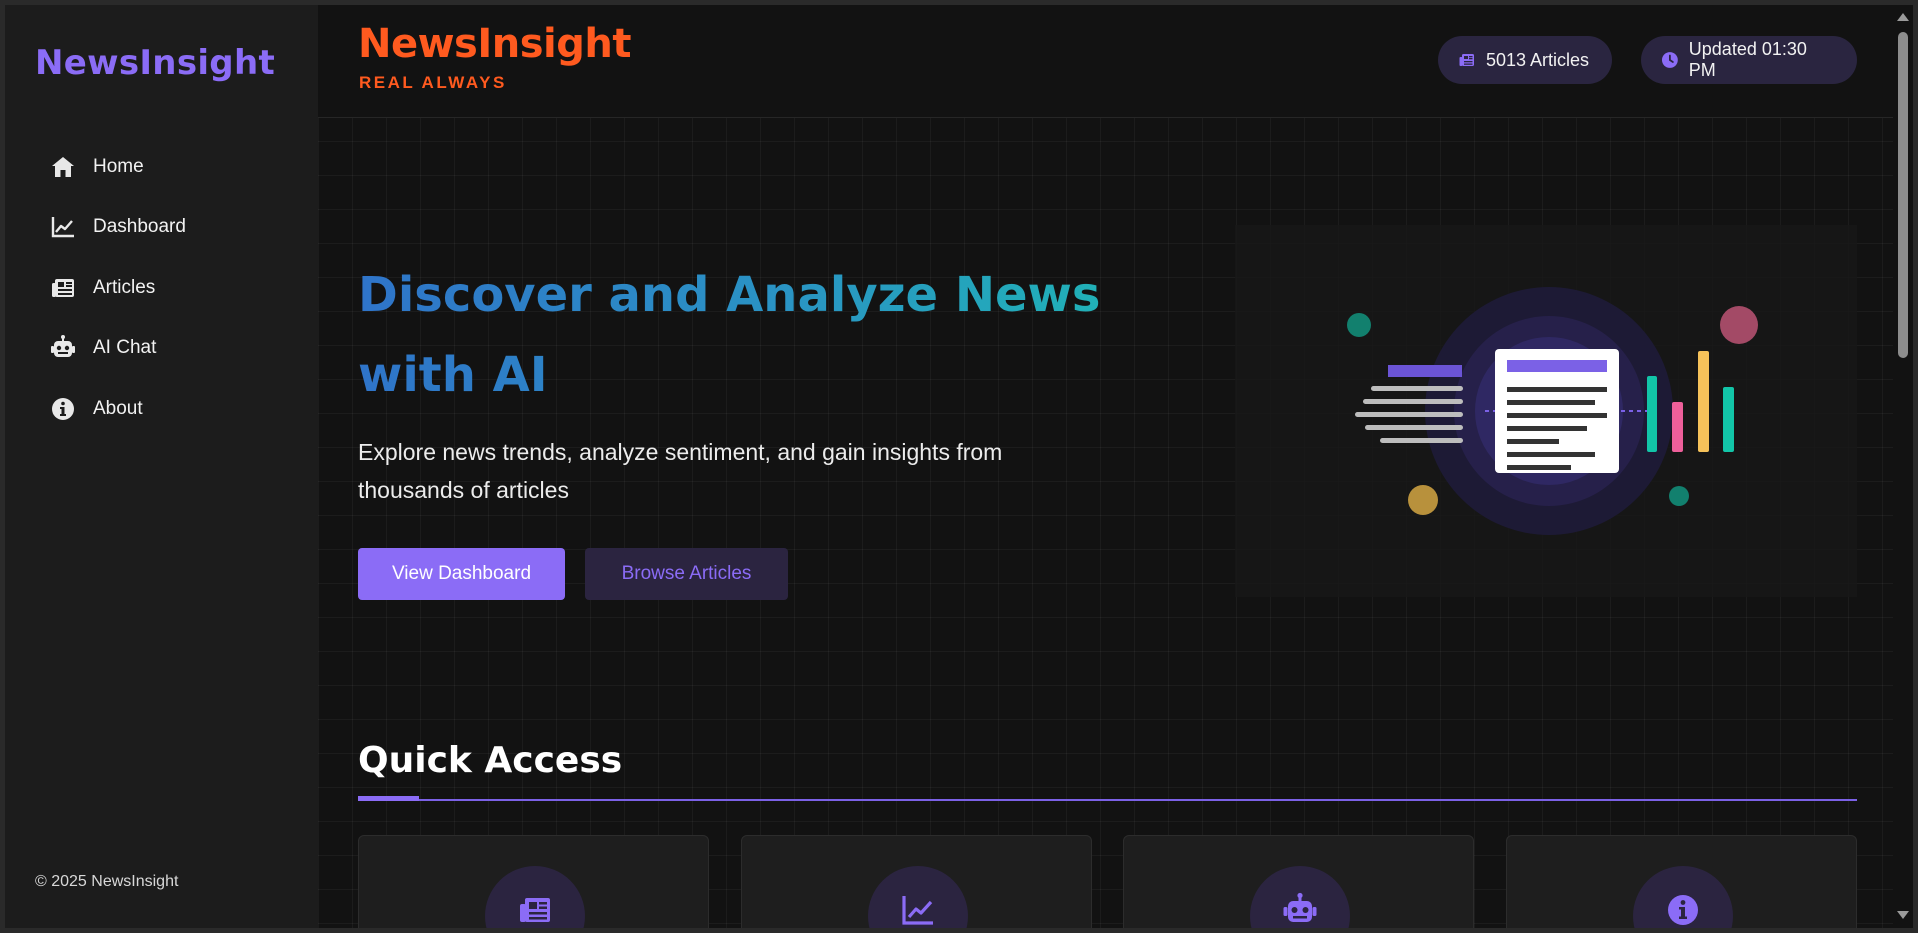  I want to click on hero-illustration, so click(1546, 411).